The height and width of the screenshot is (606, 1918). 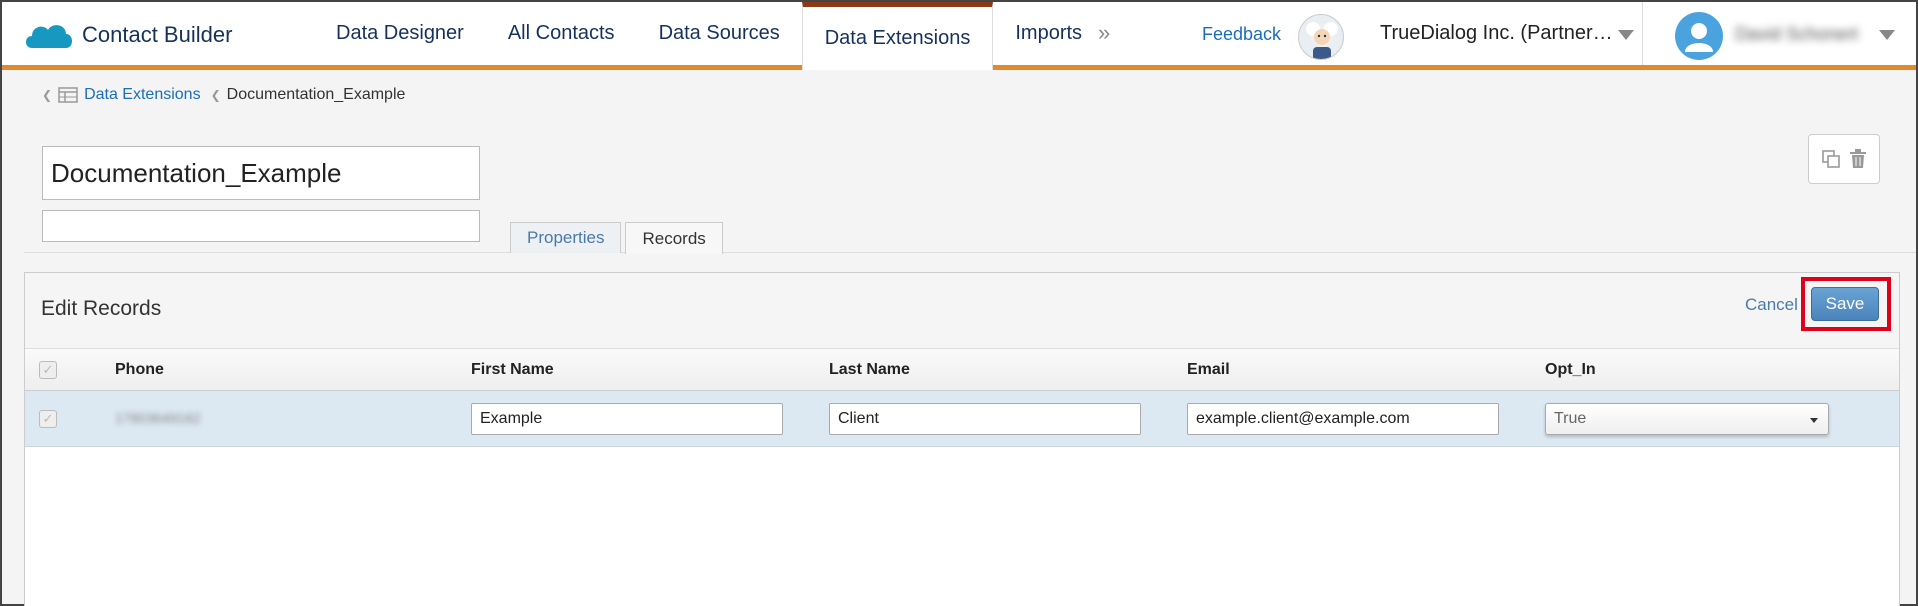 I want to click on nav-more-icon: », so click(x=1104, y=33).